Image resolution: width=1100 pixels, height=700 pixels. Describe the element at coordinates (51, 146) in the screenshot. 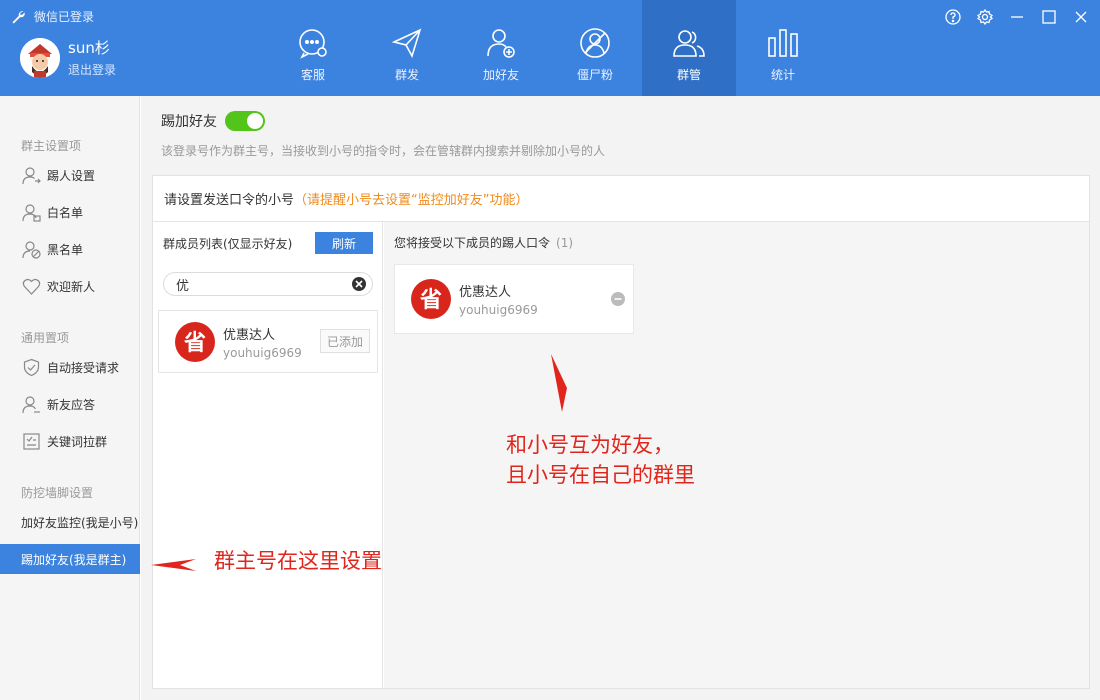

I see `sidebar-section-owner: 群主设置项` at that location.